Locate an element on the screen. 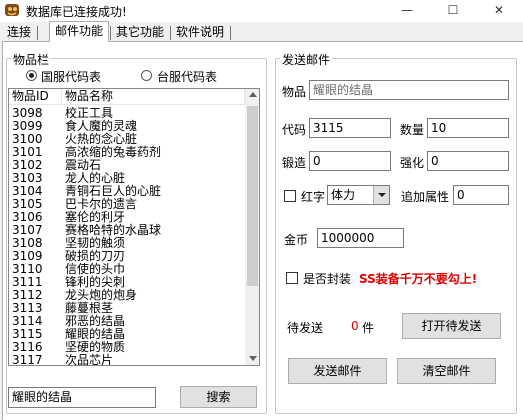 The width and height of the screenshot is (523, 420). item-name: 巴卡尔的遗言 is located at coordinates (101, 204).